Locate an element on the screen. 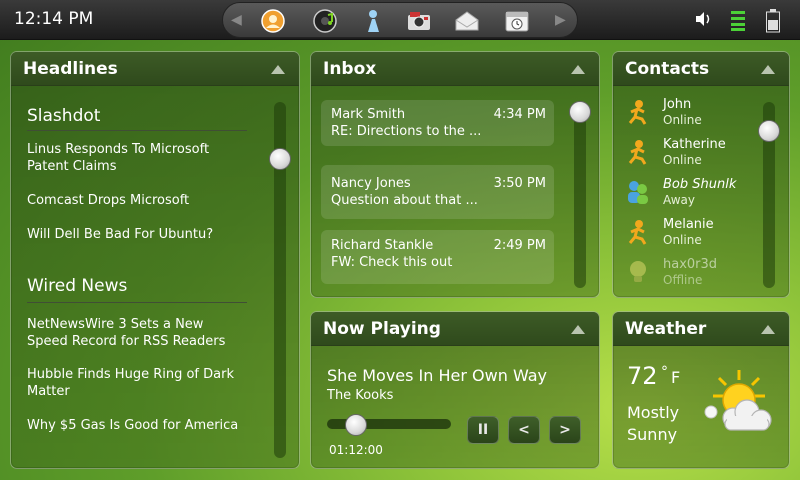 The image size is (800, 480). elapsed-time: 01:12:00 is located at coordinates (356, 450).